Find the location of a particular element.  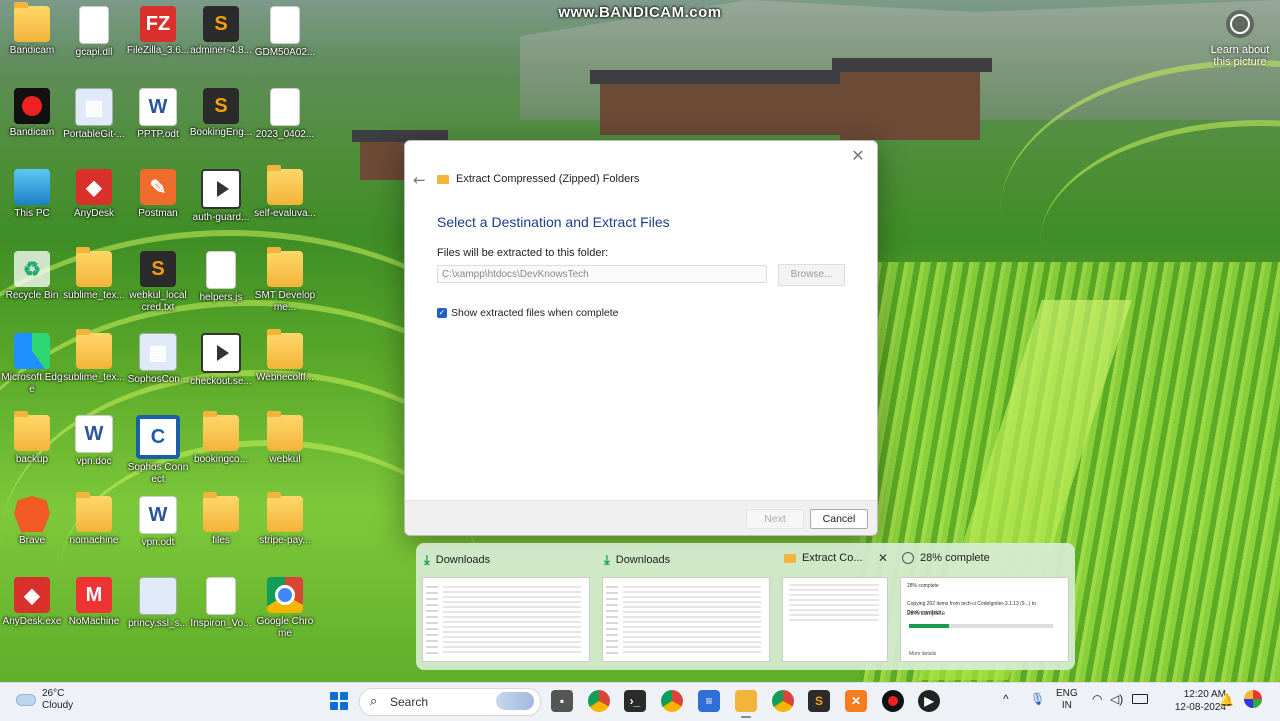

desktop-icon: C Sophos Connect is located at coordinates (158, 450).